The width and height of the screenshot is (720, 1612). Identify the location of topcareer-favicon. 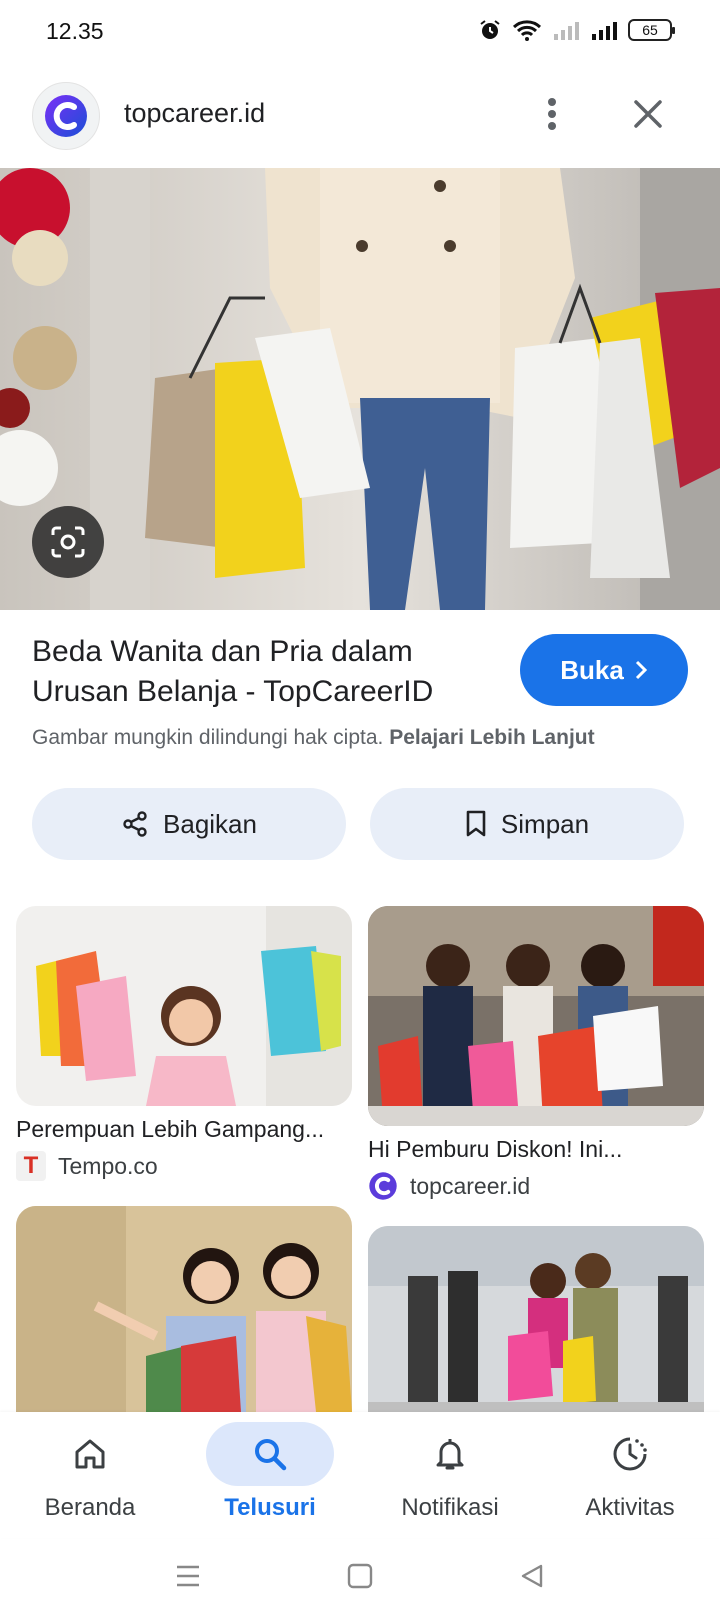
(383, 1186).